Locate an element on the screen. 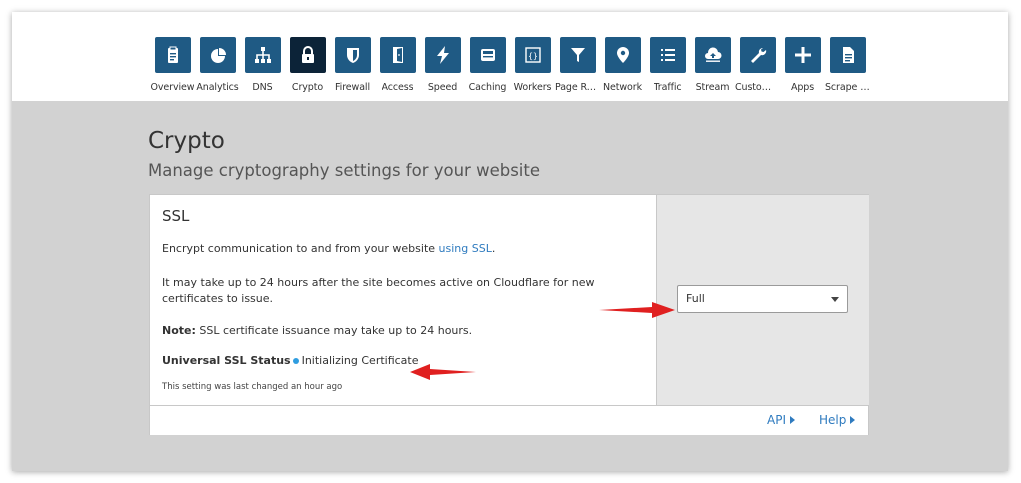 The width and height of the screenshot is (1021, 483). clipboard-icon is located at coordinates (172, 55).